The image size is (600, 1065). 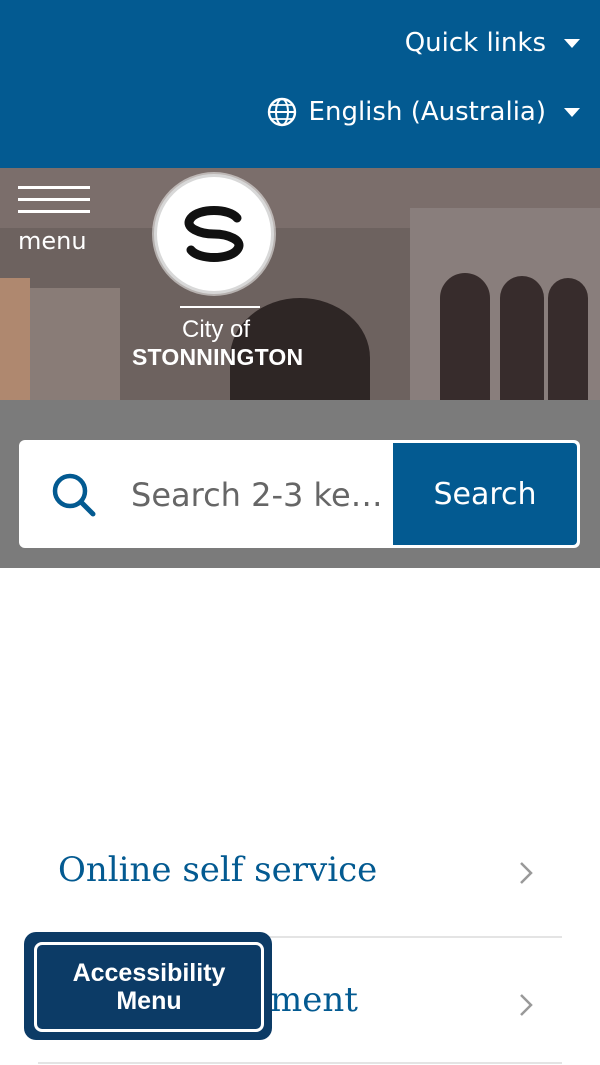 What do you see at coordinates (149, 973) in the screenshot?
I see `accessibility-label-line1: Accessibility` at bounding box center [149, 973].